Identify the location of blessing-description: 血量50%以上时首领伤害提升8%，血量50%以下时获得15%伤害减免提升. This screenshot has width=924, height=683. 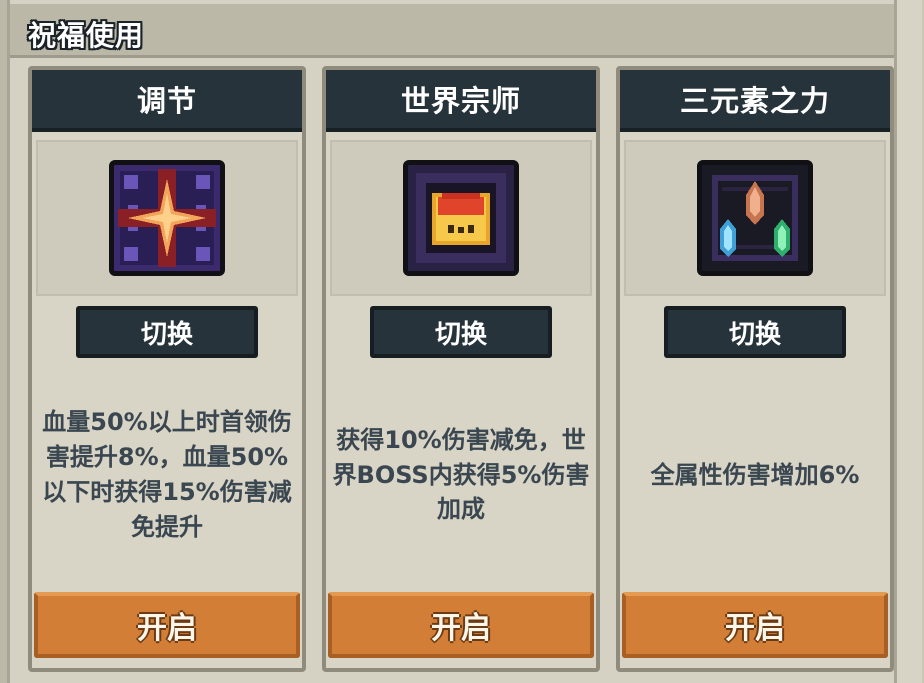
(167, 474).